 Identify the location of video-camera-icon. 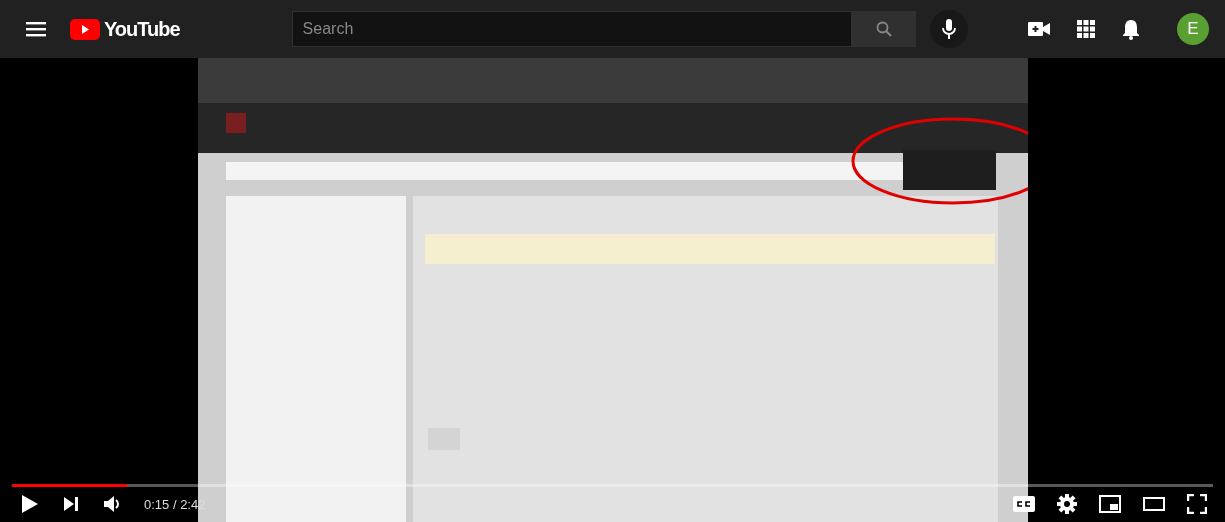
(1039, 29).